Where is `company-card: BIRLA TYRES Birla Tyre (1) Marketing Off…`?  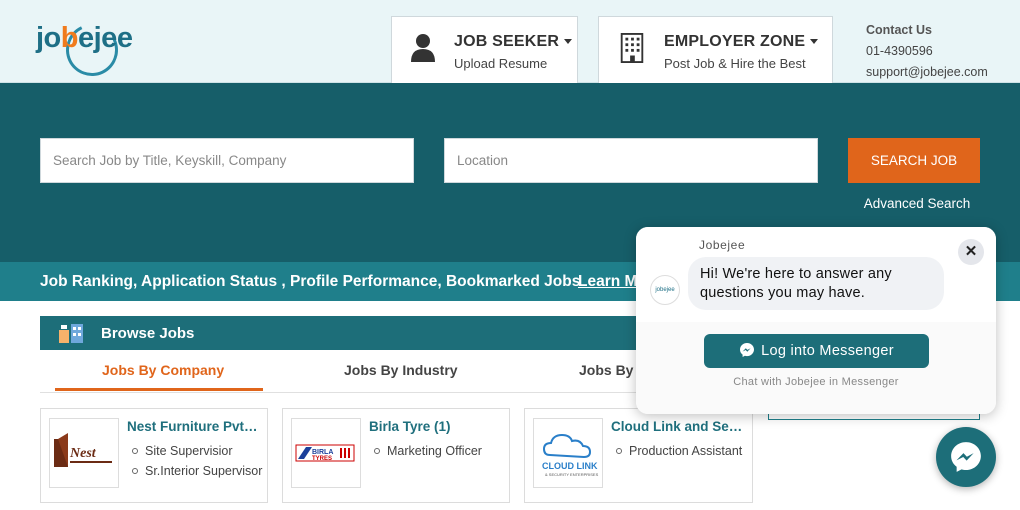
company-card: BIRLA TYRES Birla Tyre (1) Marketing Off… is located at coordinates (396, 455).